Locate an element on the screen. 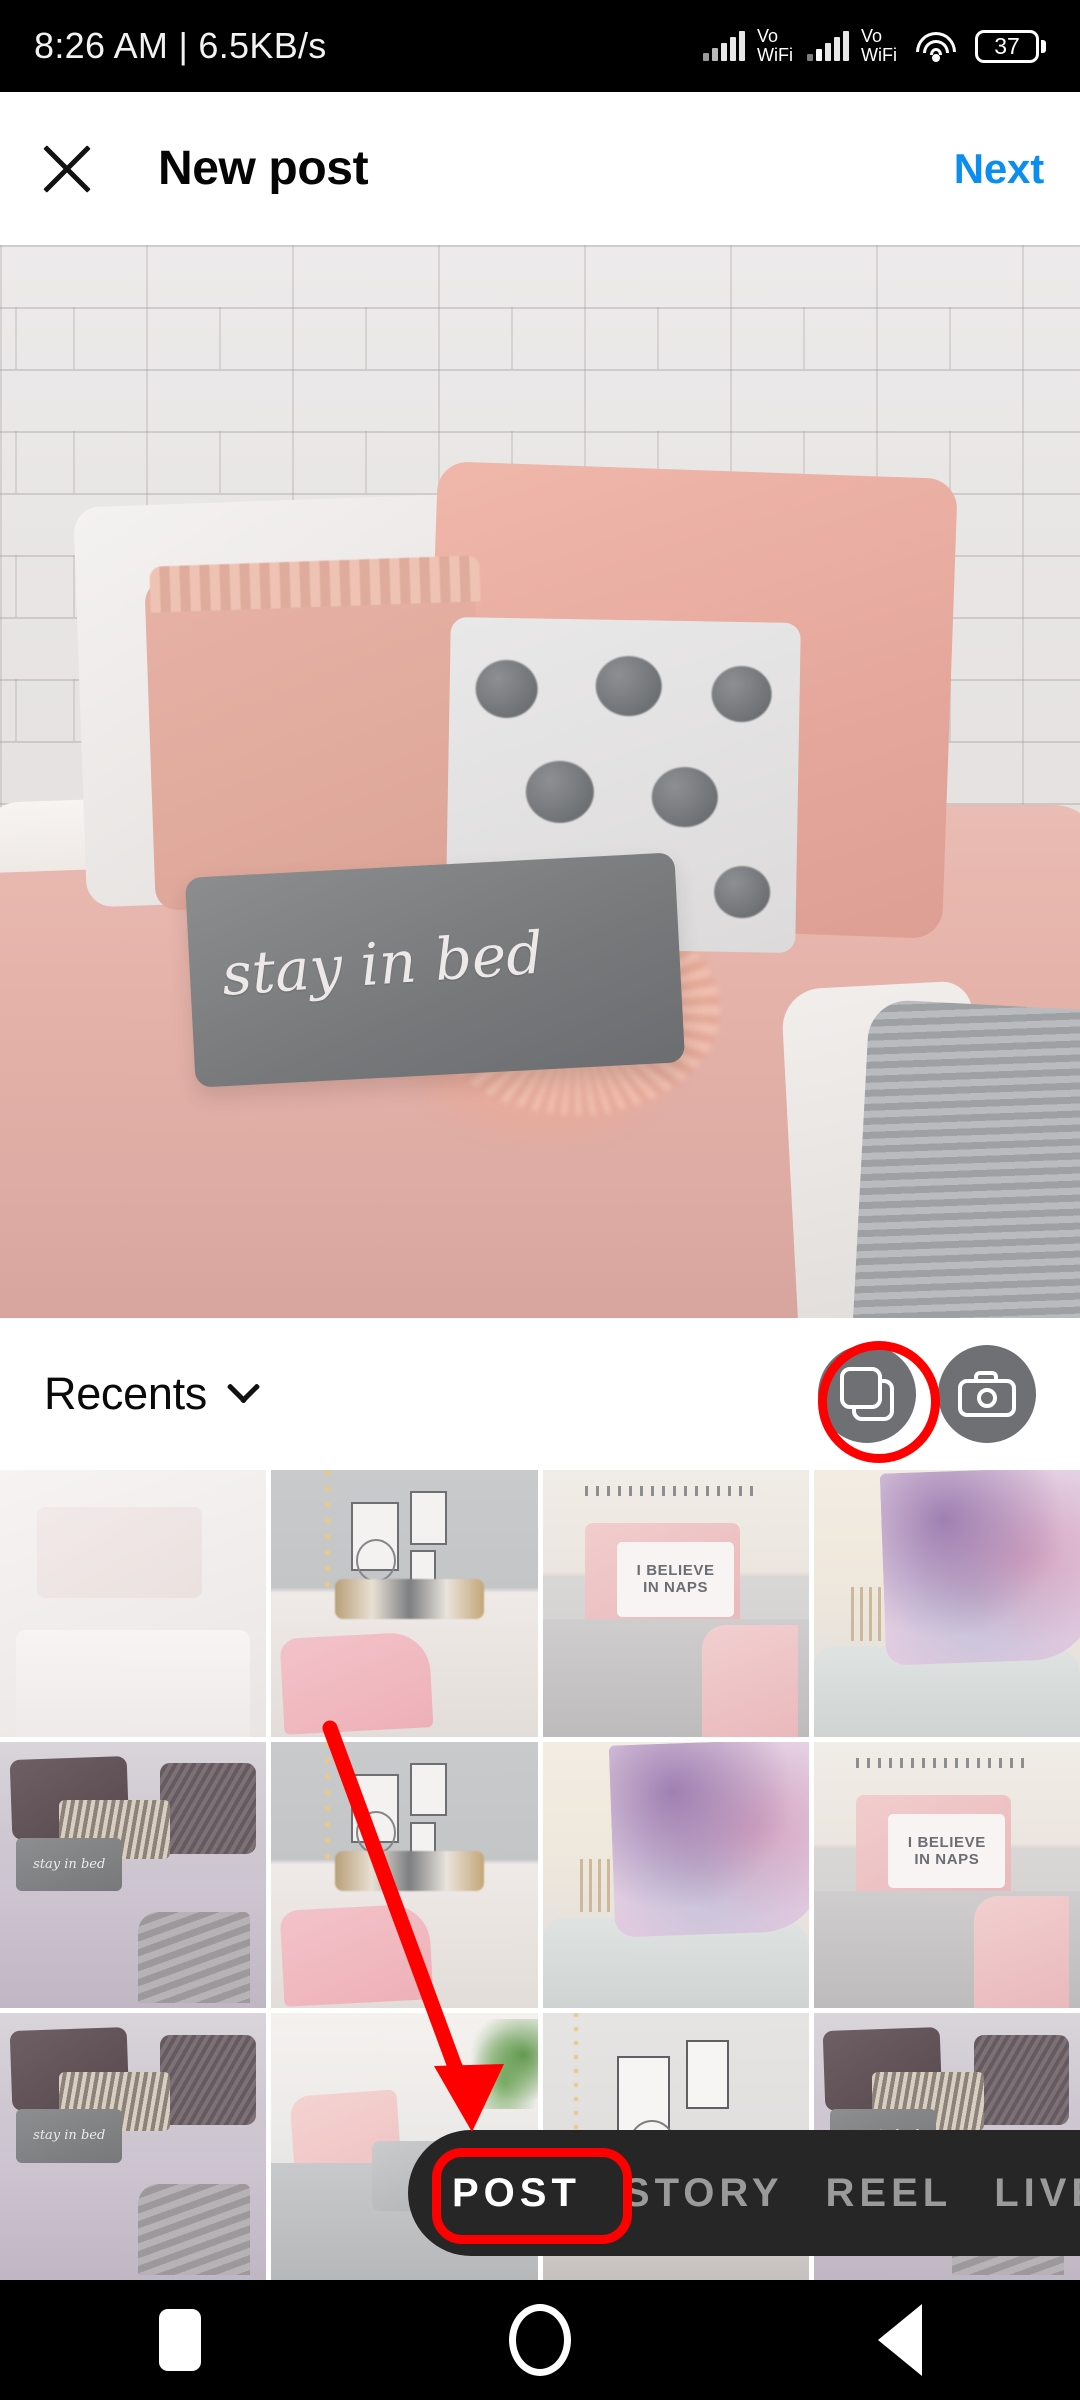 This screenshot has width=1080, height=2400. vowifi2-line2: WiFi is located at coordinates (879, 55).